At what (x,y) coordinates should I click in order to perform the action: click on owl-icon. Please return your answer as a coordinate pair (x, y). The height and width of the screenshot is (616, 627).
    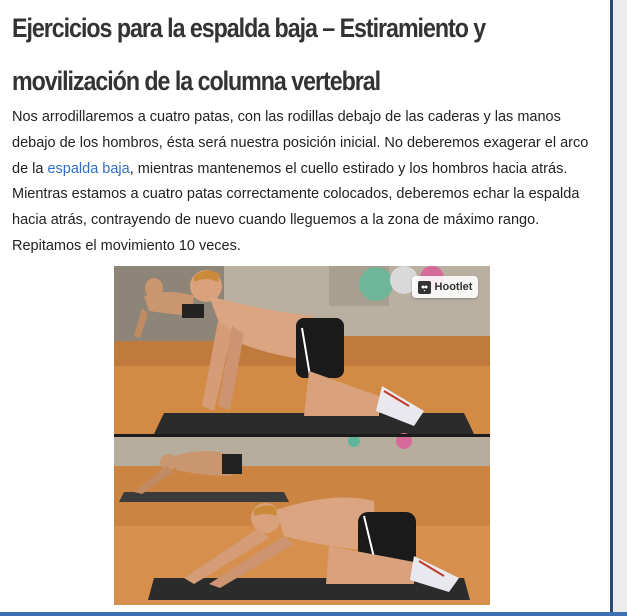
    Looking at the image, I should click on (424, 287).